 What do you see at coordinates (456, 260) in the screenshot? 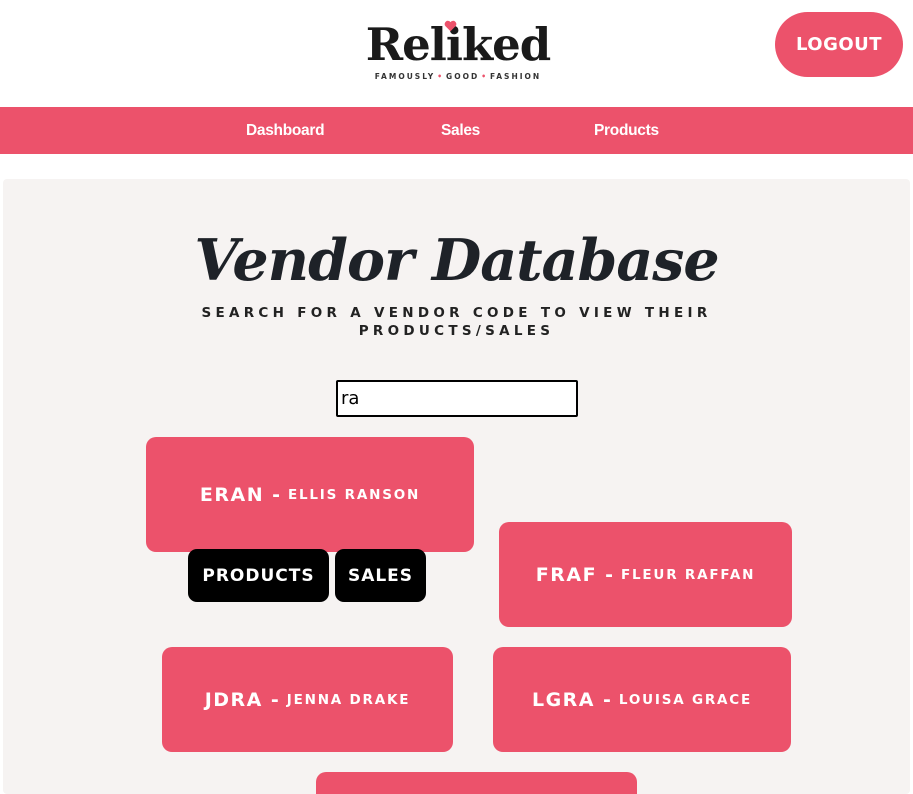
I see `page-title: Vendor Database` at bounding box center [456, 260].